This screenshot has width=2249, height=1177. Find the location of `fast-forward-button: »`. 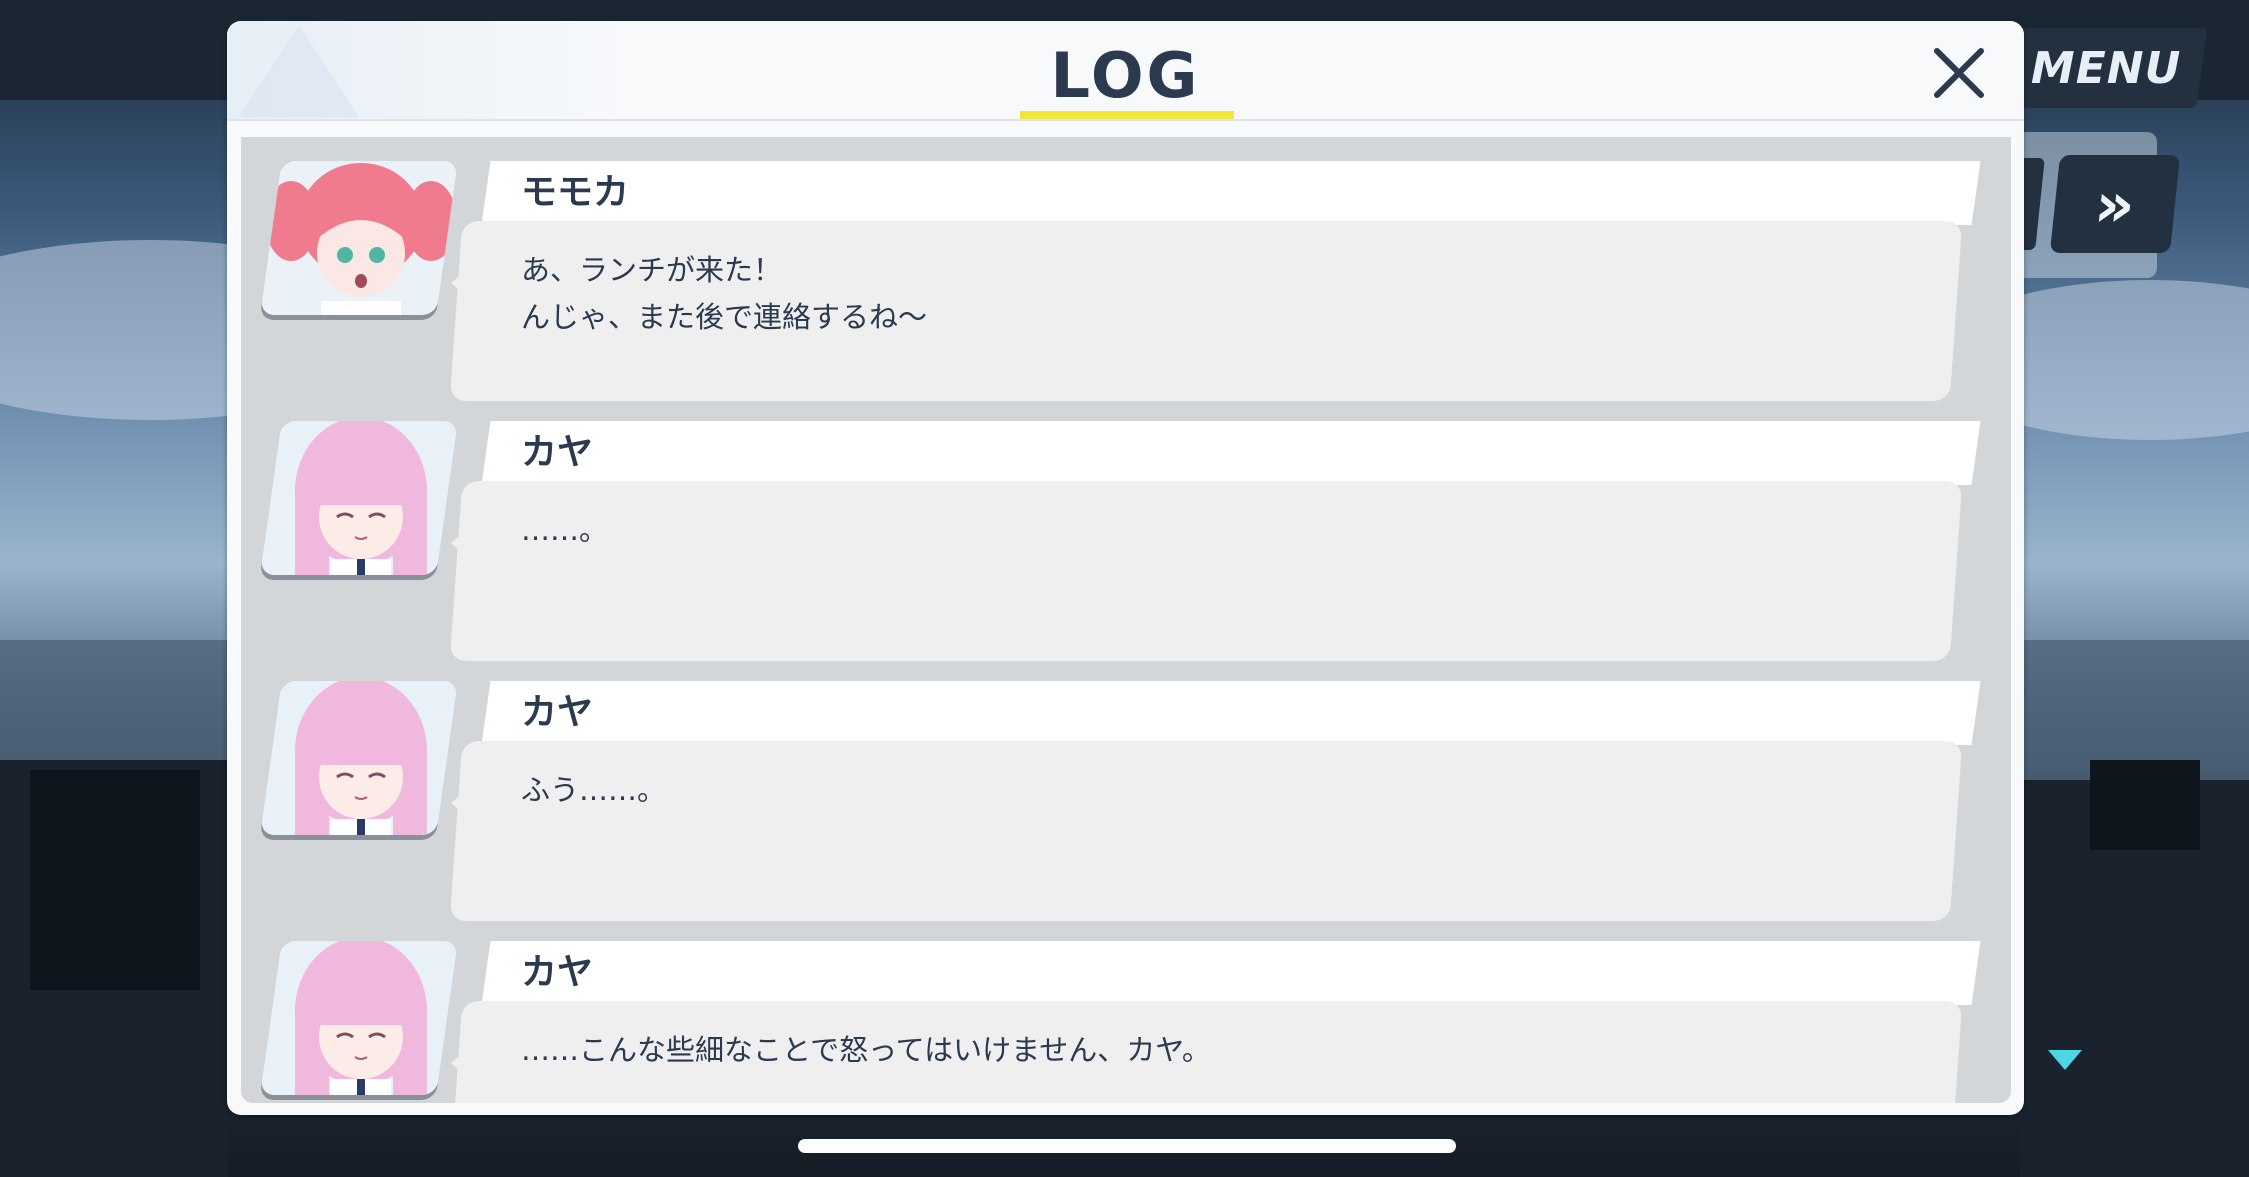

fast-forward-button: » is located at coordinates (2115, 204).